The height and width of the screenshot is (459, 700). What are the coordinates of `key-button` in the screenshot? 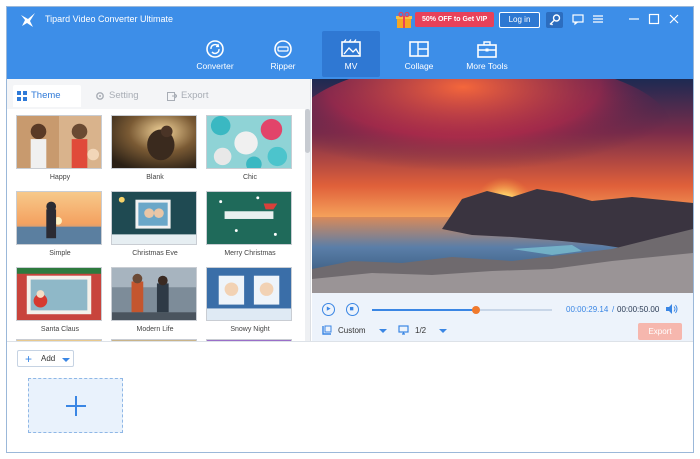 It's located at (554, 20).